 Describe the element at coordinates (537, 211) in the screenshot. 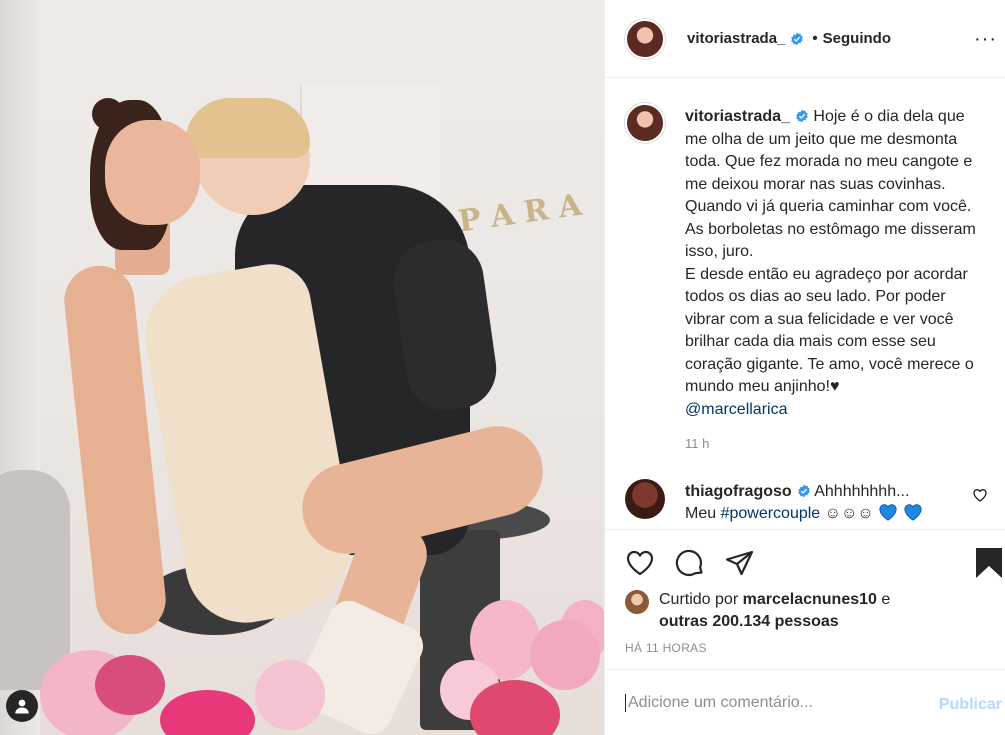

I see `banner-letter: R` at that location.